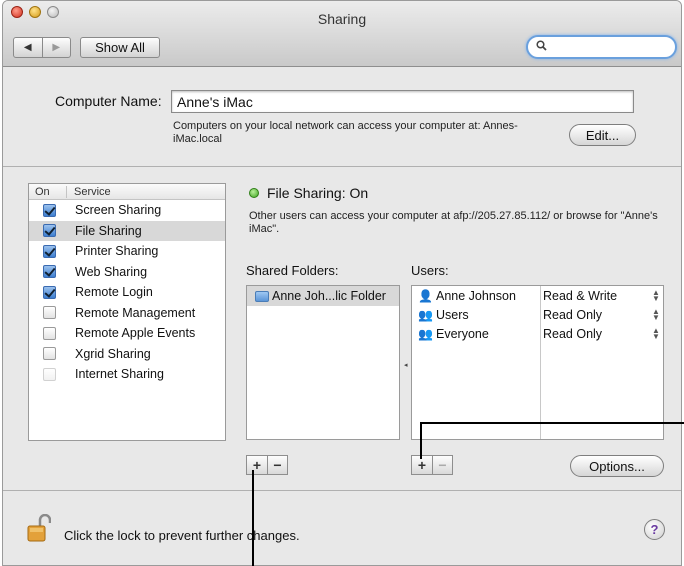 The width and height of the screenshot is (684, 566). Describe the element at coordinates (601, 47) in the screenshot. I see `search-field` at that location.